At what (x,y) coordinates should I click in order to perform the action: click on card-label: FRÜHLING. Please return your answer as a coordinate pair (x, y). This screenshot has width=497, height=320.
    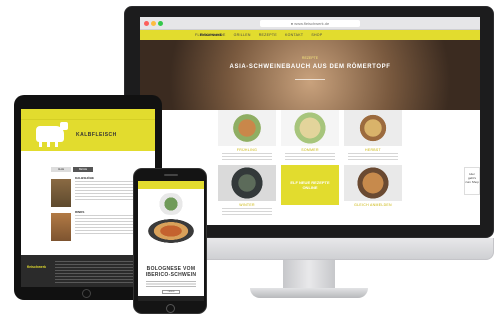
    Looking at the image, I should click on (247, 150).